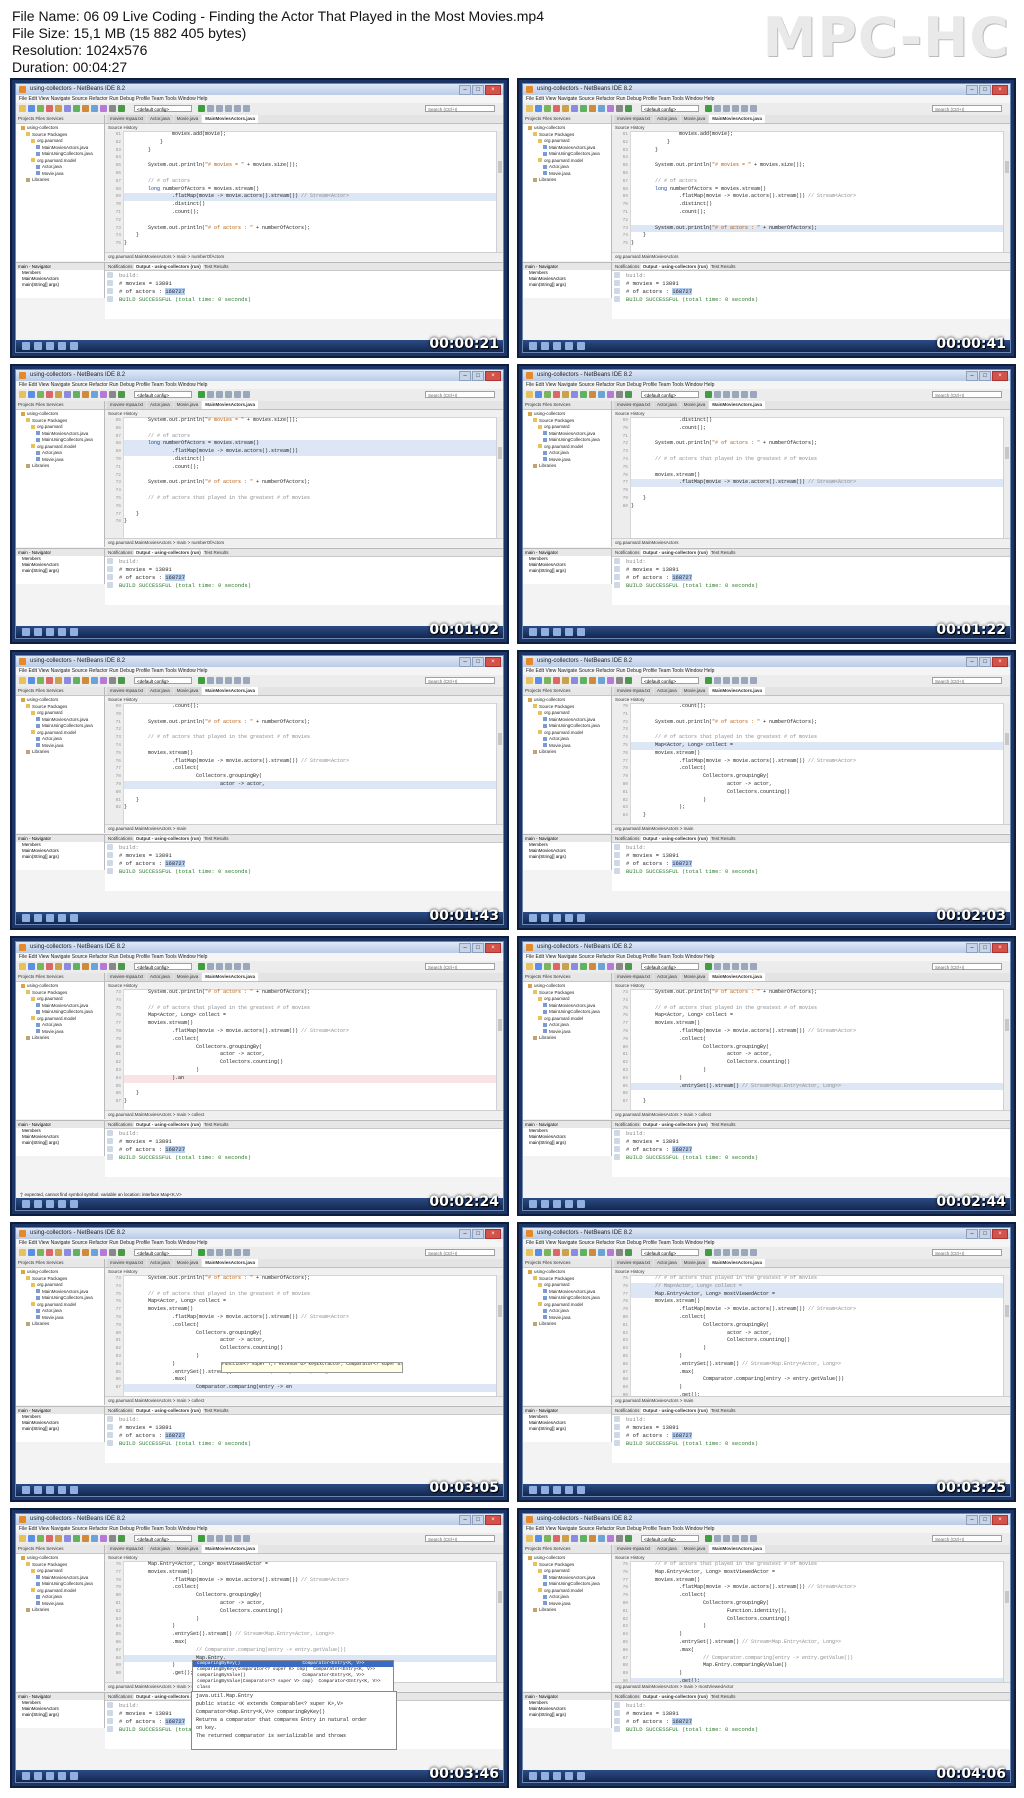 The image size is (1024, 1798). Describe the element at coordinates (967, 680) in the screenshot. I see `search-input: Search (Ctrl+I)` at that location.